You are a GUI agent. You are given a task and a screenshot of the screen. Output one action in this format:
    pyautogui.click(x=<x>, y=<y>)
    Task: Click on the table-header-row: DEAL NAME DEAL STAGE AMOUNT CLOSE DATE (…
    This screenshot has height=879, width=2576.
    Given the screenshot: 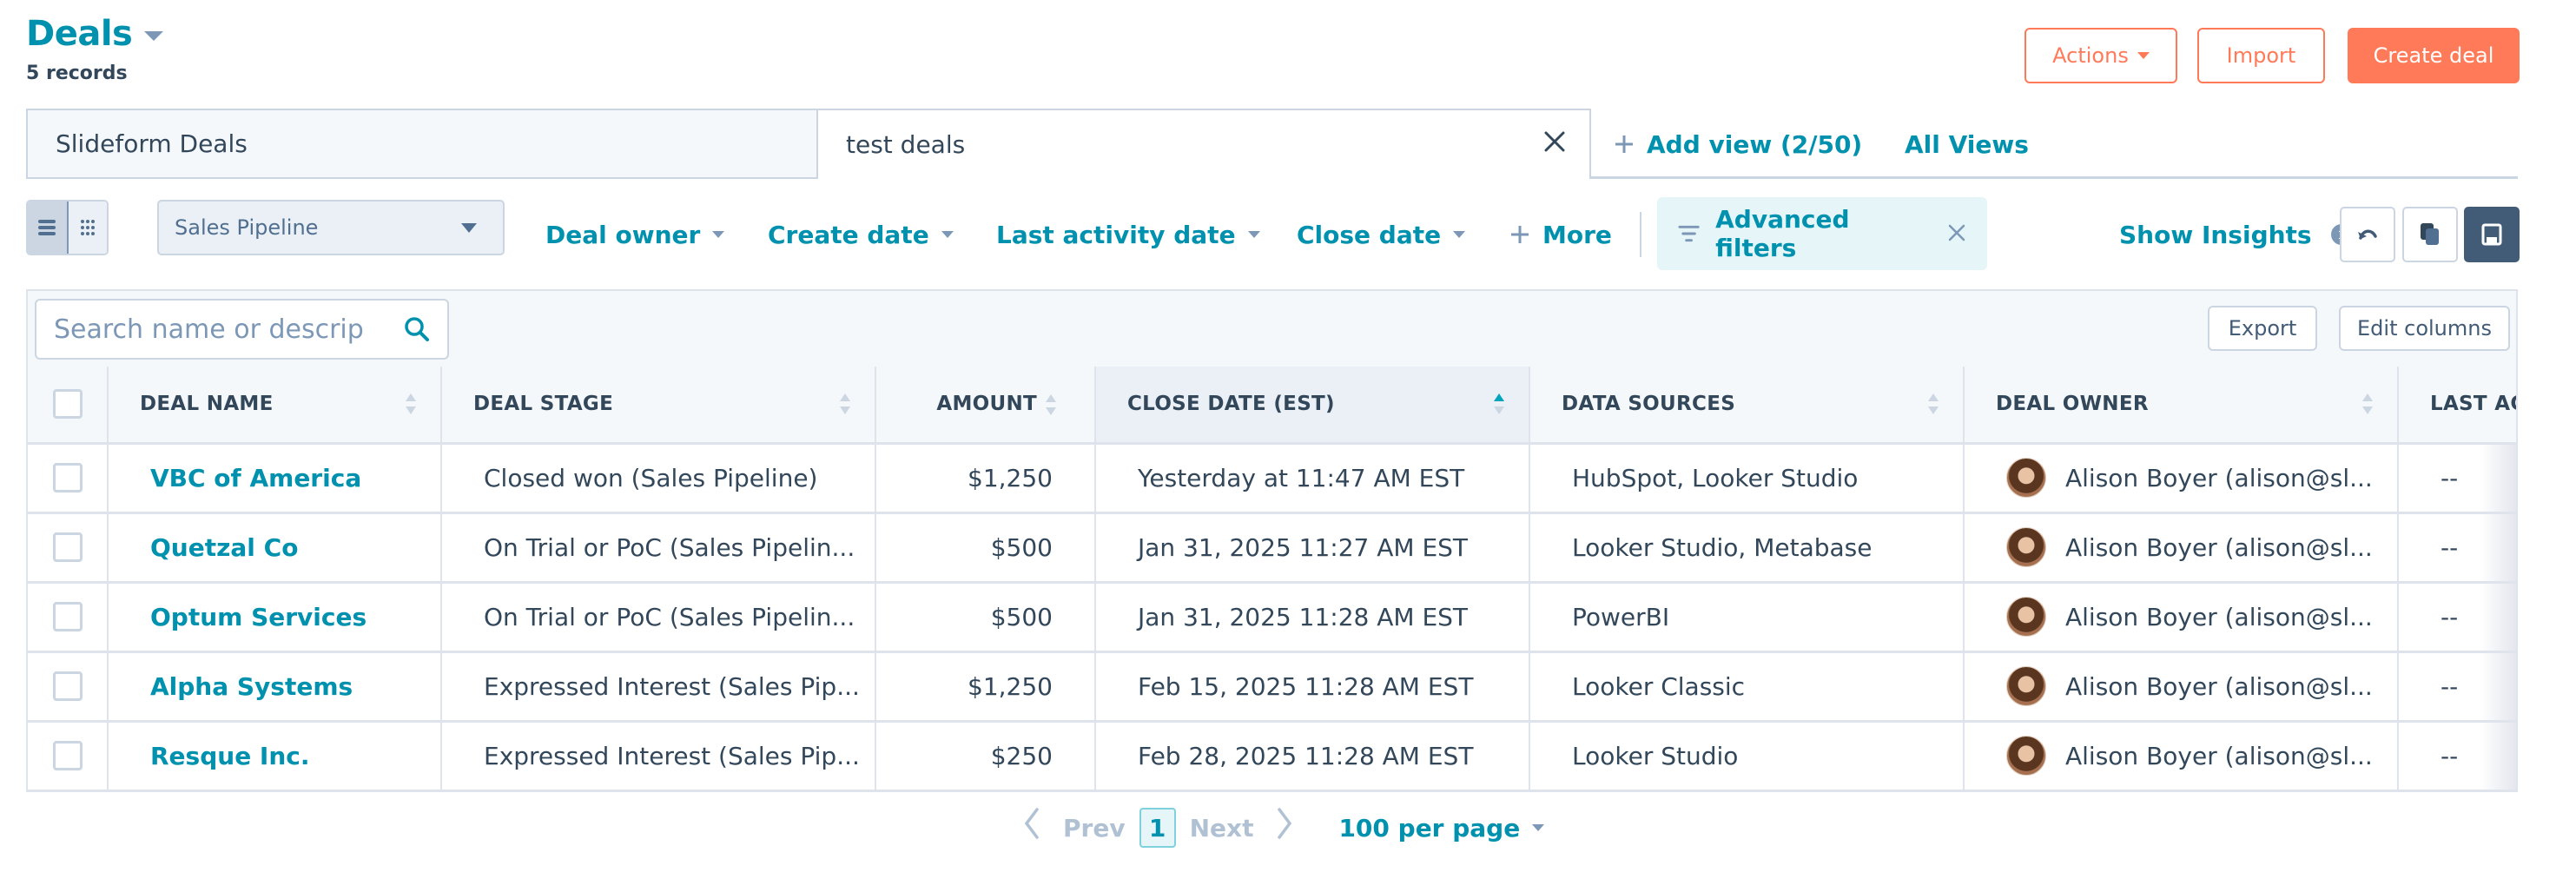 What is the action you would take?
    pyautogui.click(x=1273, y=406)
    